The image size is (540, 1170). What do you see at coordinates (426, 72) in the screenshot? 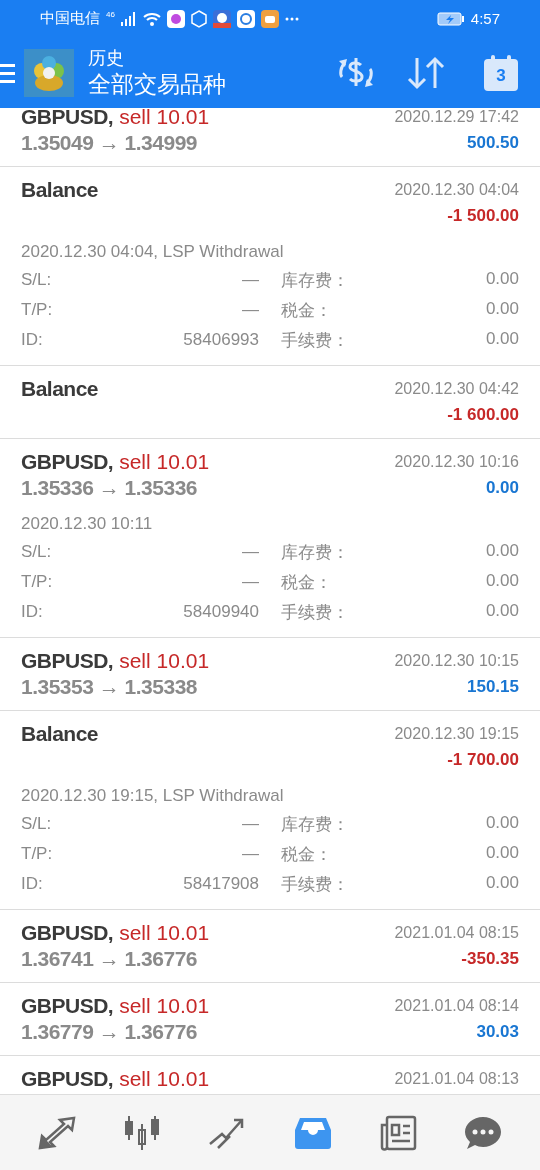
I see `sort-arrows-icon` at bounding box center [426, 72].